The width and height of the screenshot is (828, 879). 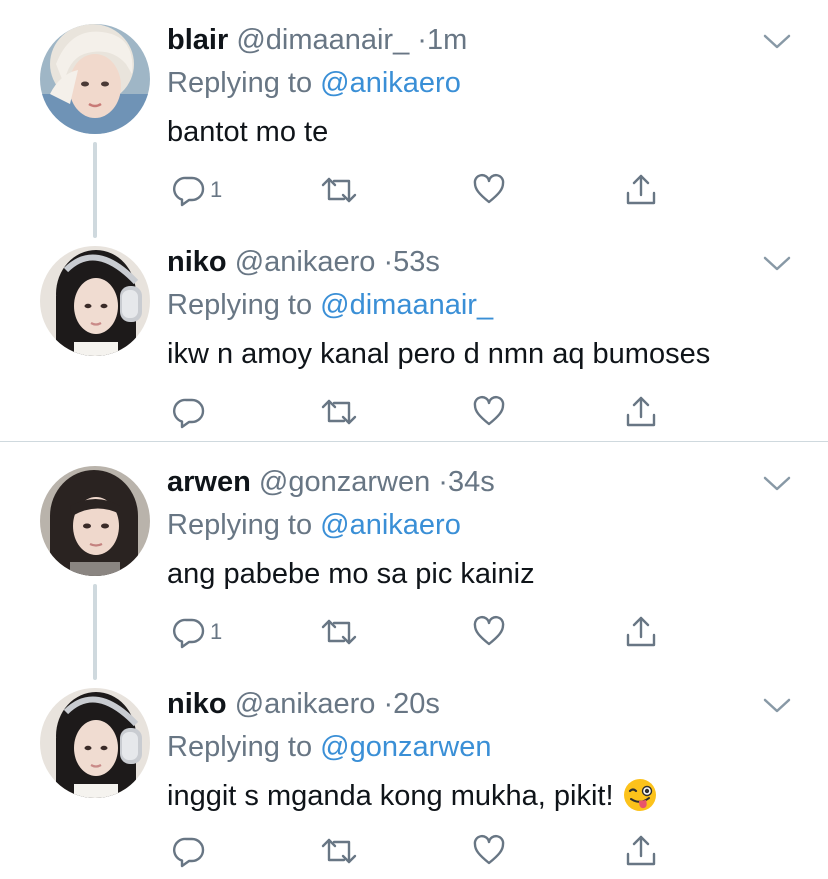 What do you see at coordinates (351, 574) in the screenshot?
I see `tweet-text: ang pabebe mo sa pic kainiz` at bounding box center [351, 574].